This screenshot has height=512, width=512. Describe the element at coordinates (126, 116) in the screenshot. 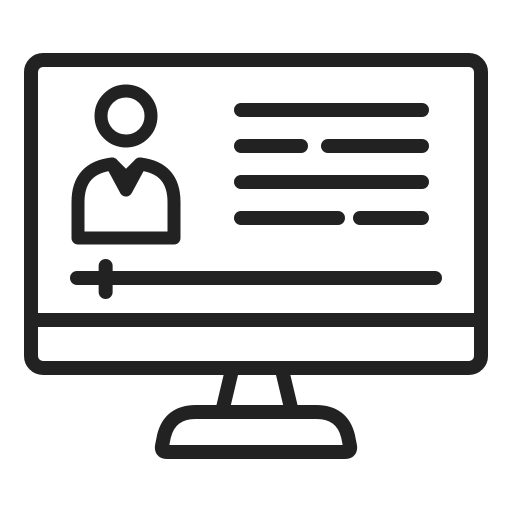

I see `avatar-head` at that location.